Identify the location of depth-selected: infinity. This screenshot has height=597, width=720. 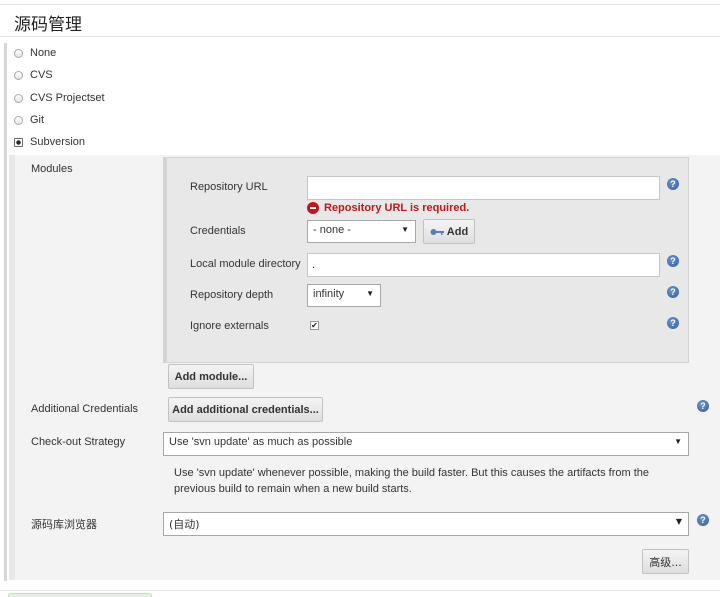
(329, 294).